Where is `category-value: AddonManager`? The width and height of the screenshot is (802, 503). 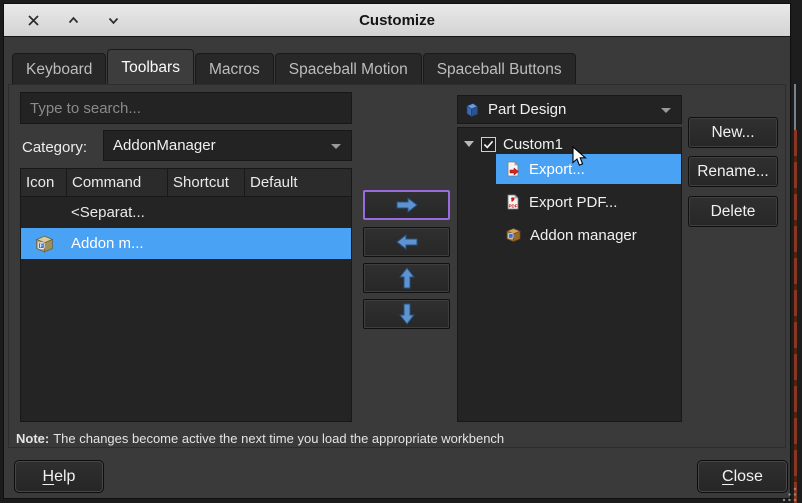
category-value: AddonManager is located at coordinates (164, 145).